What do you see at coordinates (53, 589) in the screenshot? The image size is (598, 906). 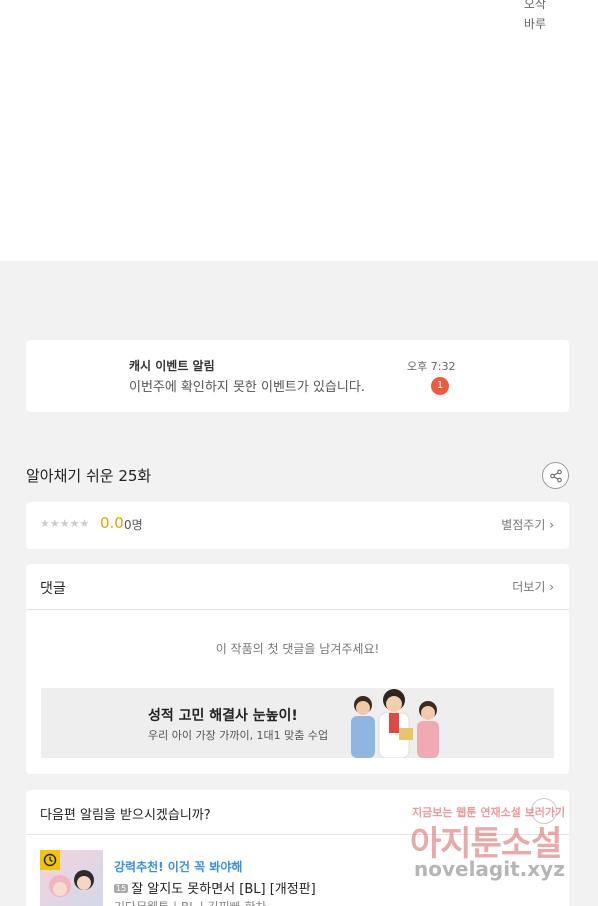 I see `comments-title: 댓글` at bounding box center [53, 589].